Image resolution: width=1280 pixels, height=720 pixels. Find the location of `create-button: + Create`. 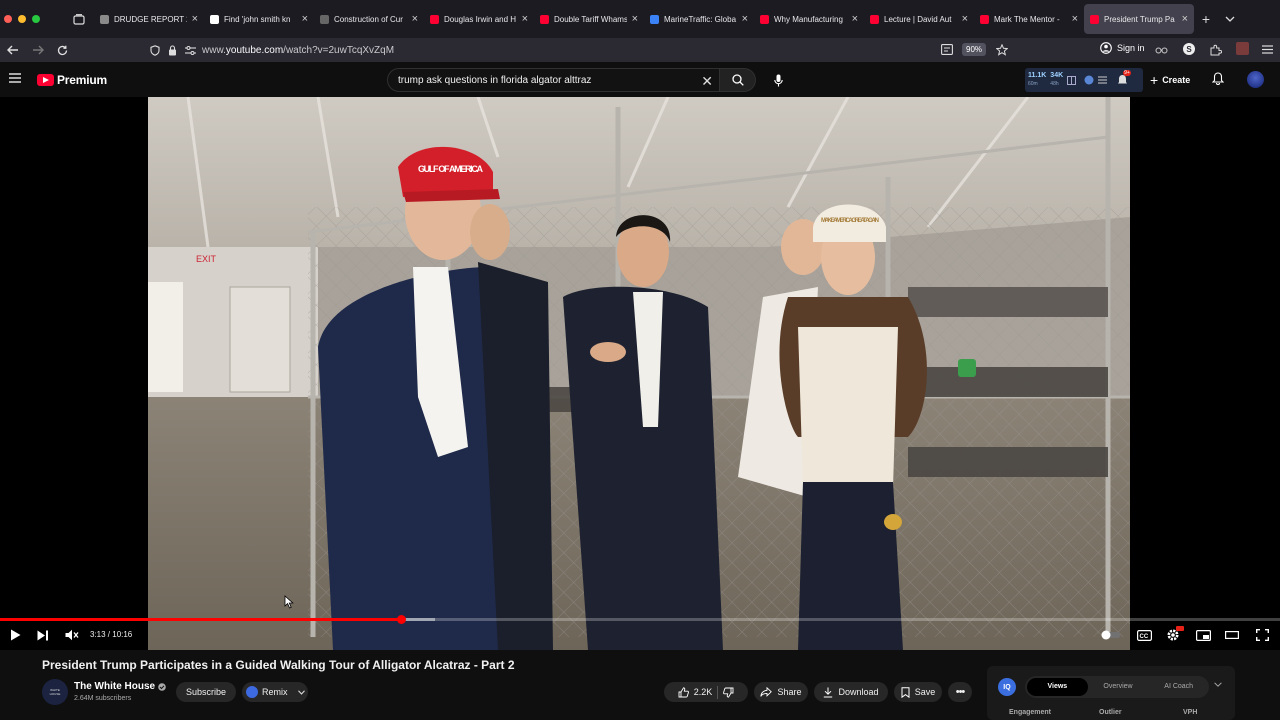

create-button: + Create is located at coordinates (1170, 80).